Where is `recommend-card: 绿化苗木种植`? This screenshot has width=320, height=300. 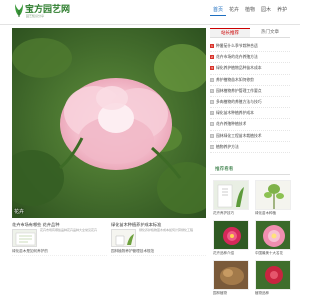 recommend-card: 绿化苗木种植 is located at coordinates (273, 198).